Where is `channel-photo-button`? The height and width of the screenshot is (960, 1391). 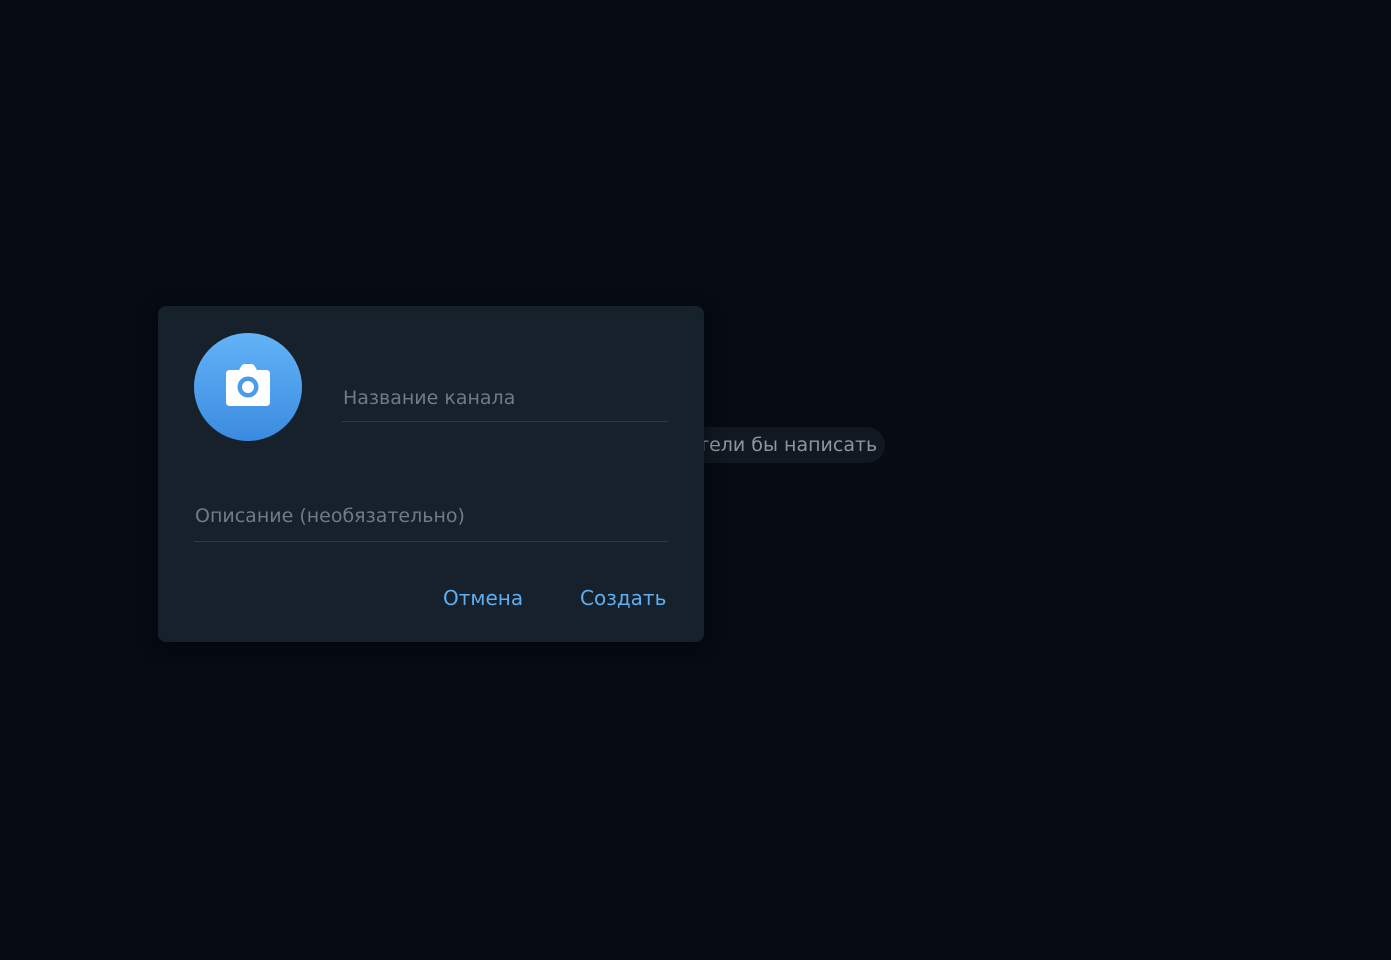
channel-photo-button is located at coordinates (248, 387).